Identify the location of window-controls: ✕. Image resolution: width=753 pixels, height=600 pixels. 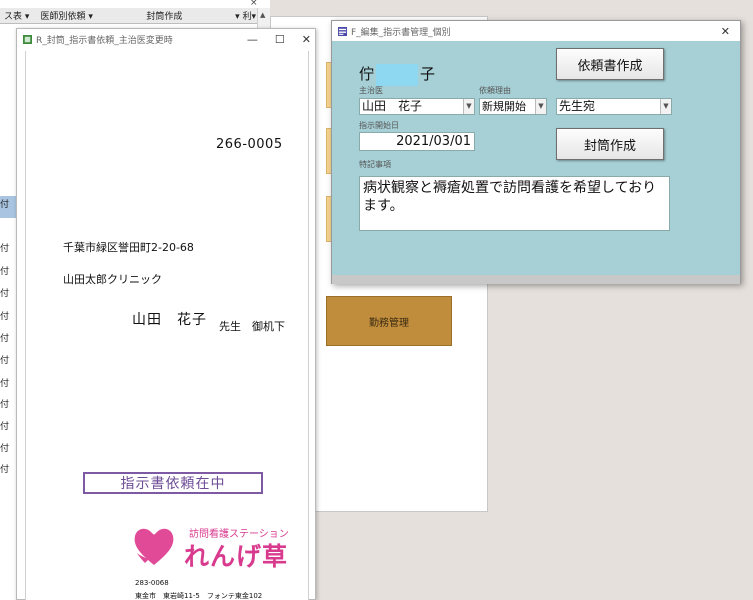
(725, 31).